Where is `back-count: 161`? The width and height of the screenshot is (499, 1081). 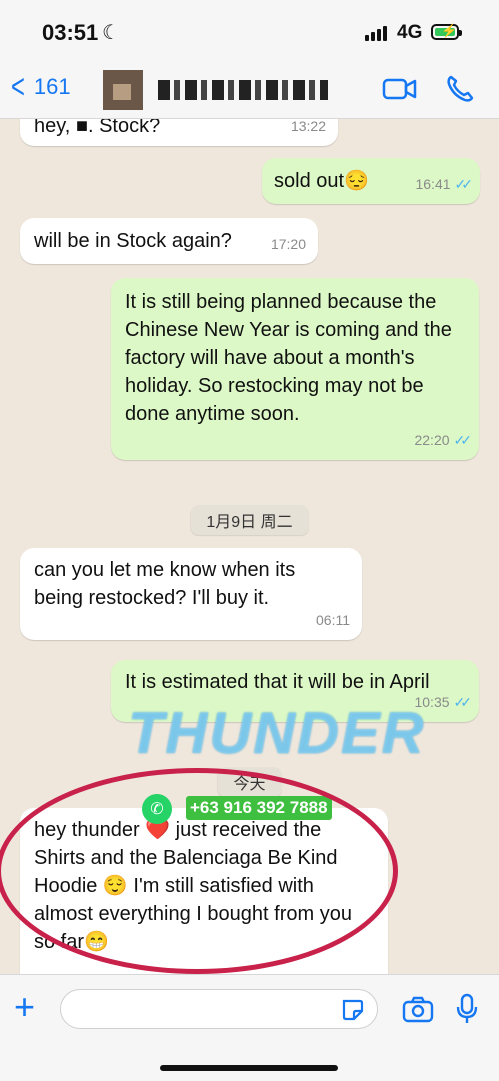 back-count: 161 is located at coordinates (52, 86).